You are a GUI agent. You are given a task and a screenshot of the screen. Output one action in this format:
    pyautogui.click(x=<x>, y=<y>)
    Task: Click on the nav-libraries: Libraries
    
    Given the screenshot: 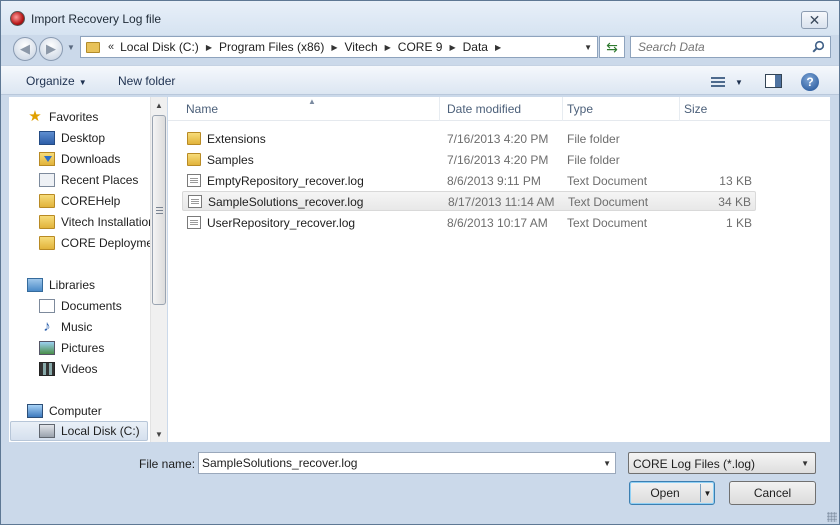 What is the action you would take?
    pyautogui.click(x=61, y=285)
    